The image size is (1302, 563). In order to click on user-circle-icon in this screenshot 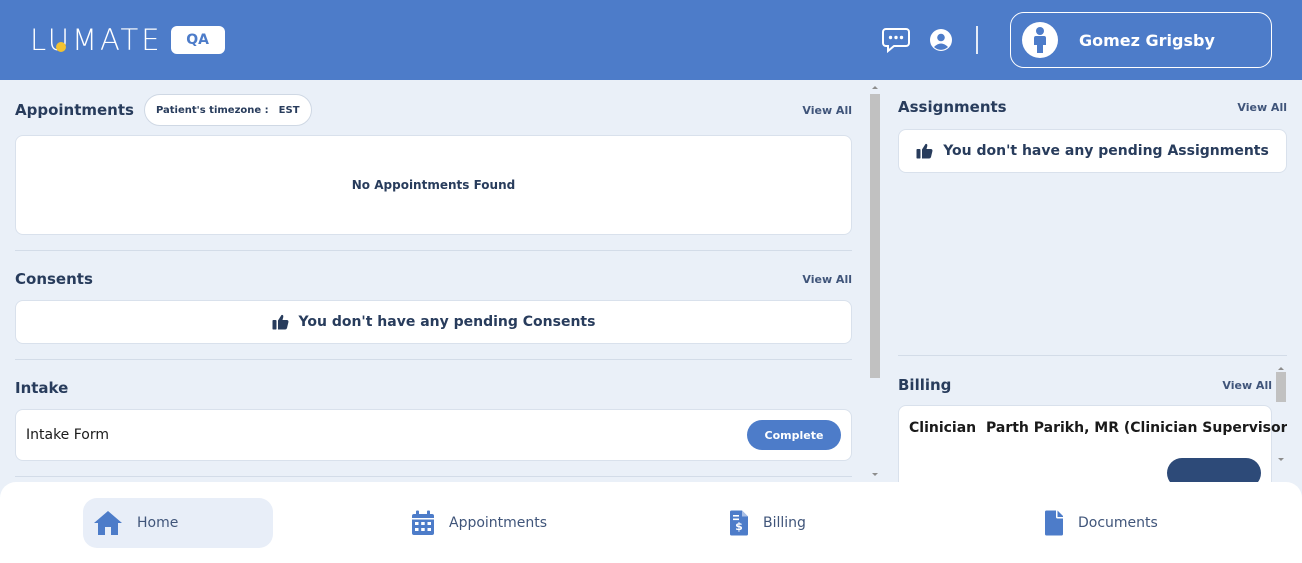, I will do `click(941, 40)`.